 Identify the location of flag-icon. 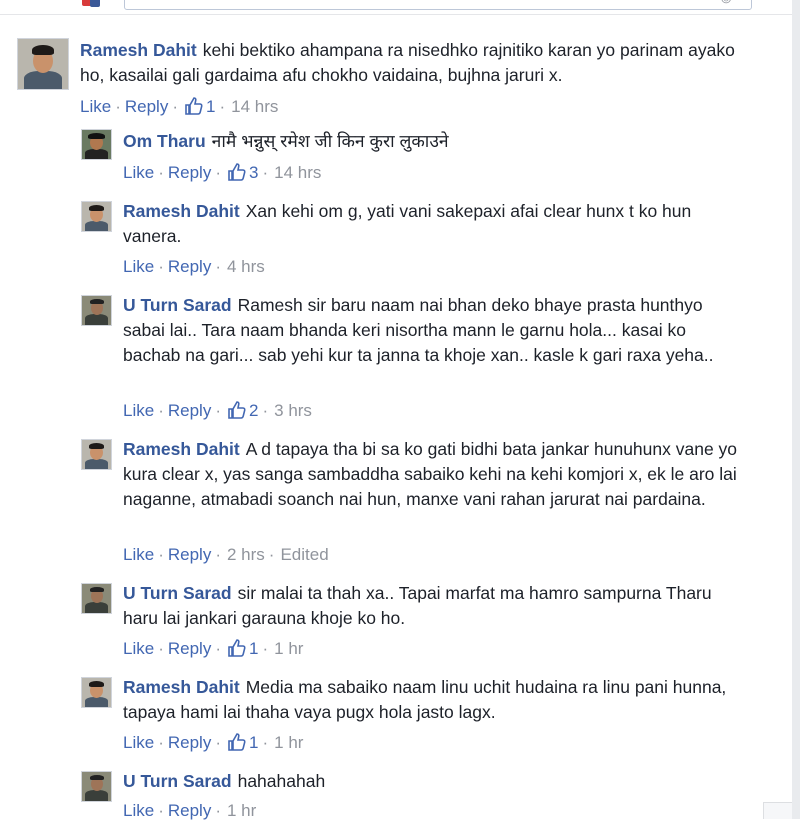
(95, 3).